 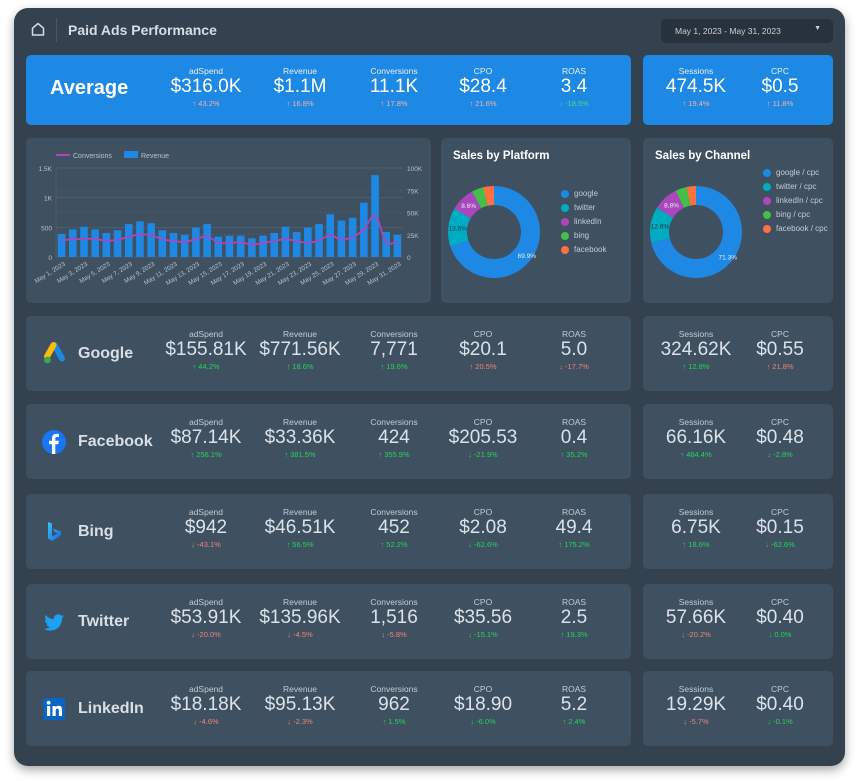 I want to click on metric-change-value: 256.1%, so click(x=209, y=454).